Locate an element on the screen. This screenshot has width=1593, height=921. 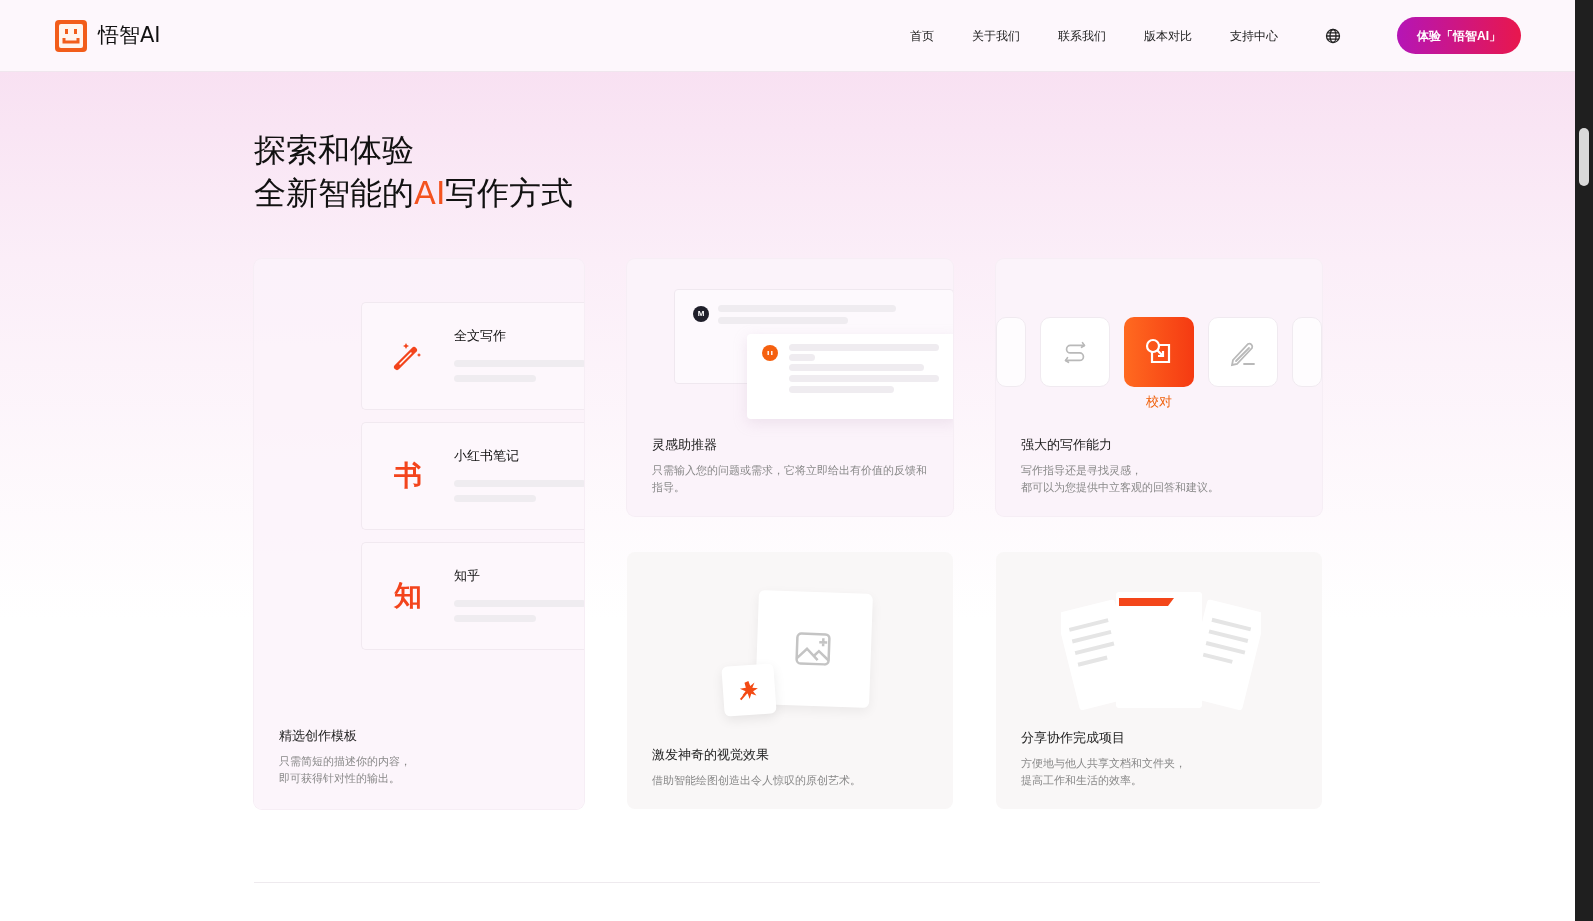
brand-icon: 书 is located at coordinates (408, 476).